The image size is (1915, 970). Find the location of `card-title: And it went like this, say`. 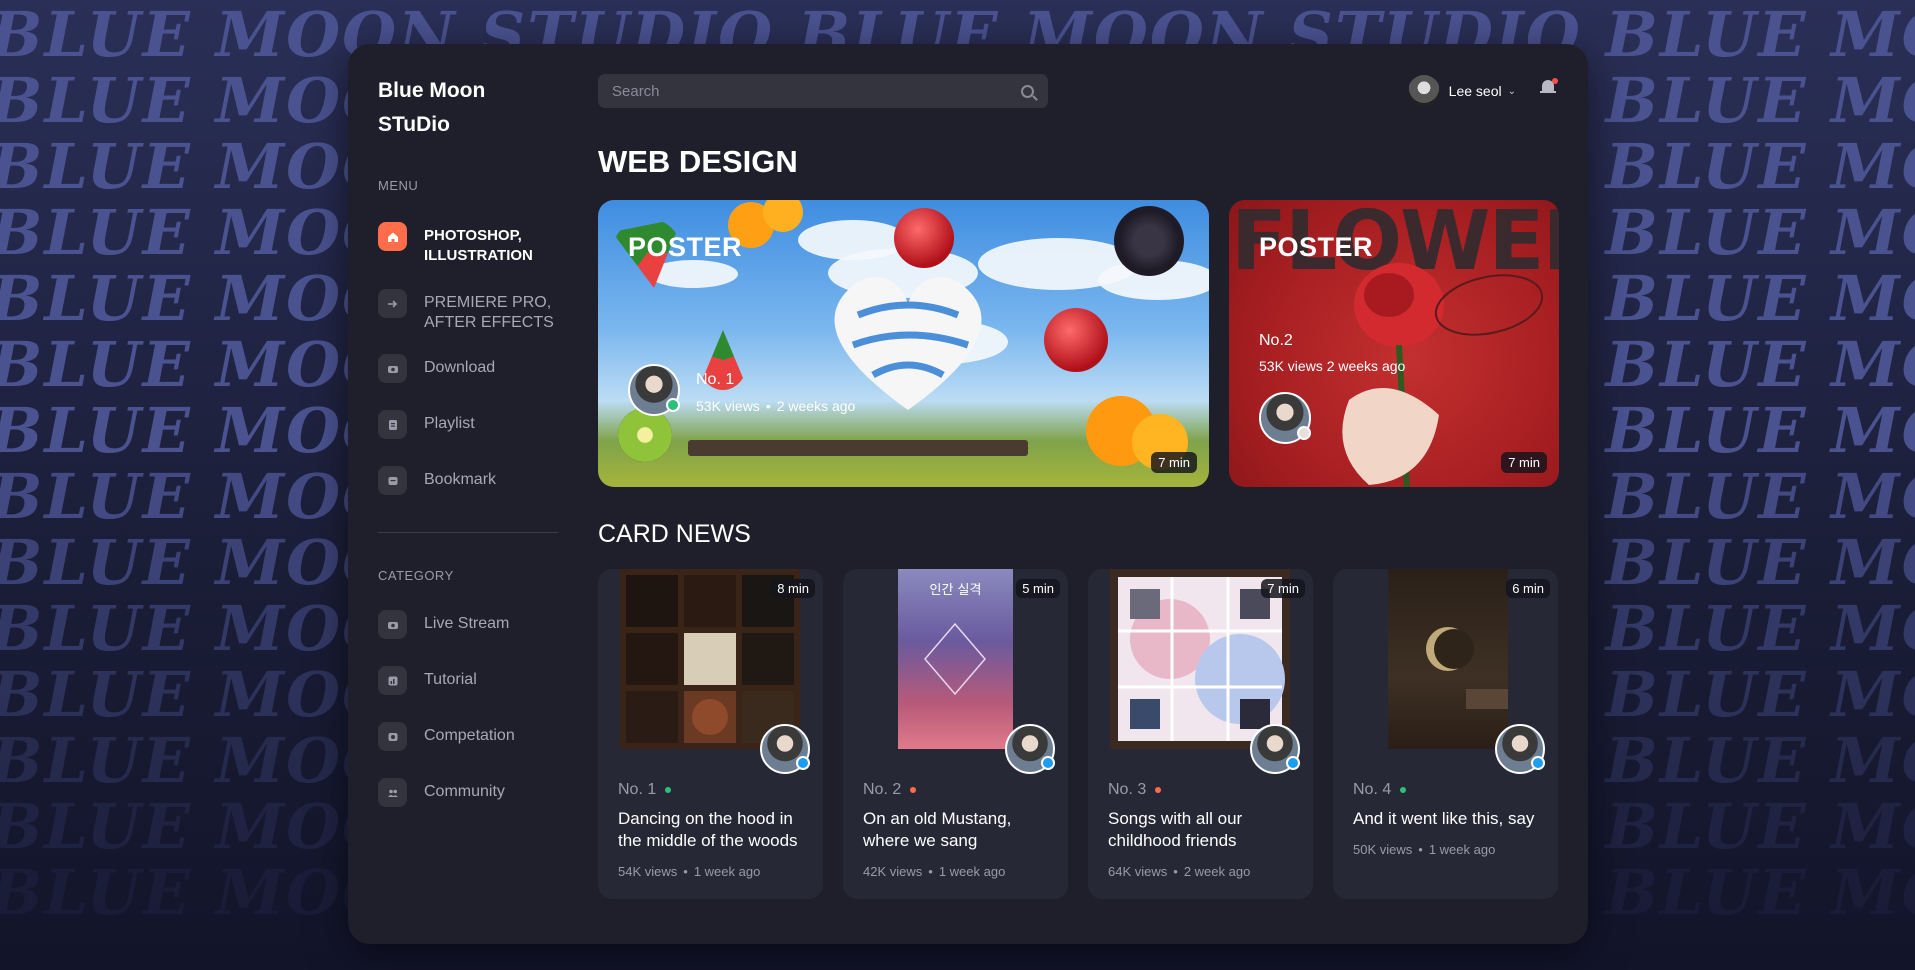

card-title: And it went like this, say is located at coordinates (1444, 818).